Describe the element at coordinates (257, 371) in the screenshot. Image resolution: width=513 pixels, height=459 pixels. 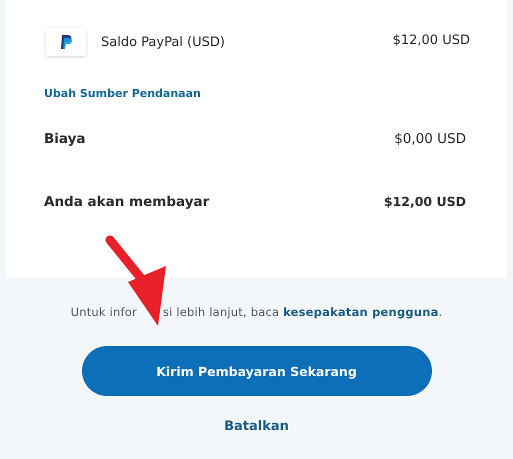
I see `send-payment-button: Kirim Pembayaran Sekarang` at that location.